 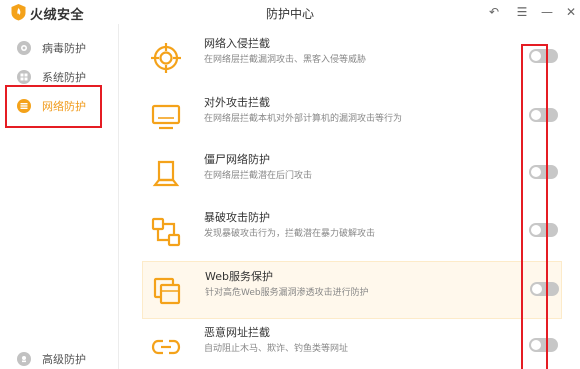 I want to click on protection-title: 网络入侵拦截, so click(x=237, y=43).